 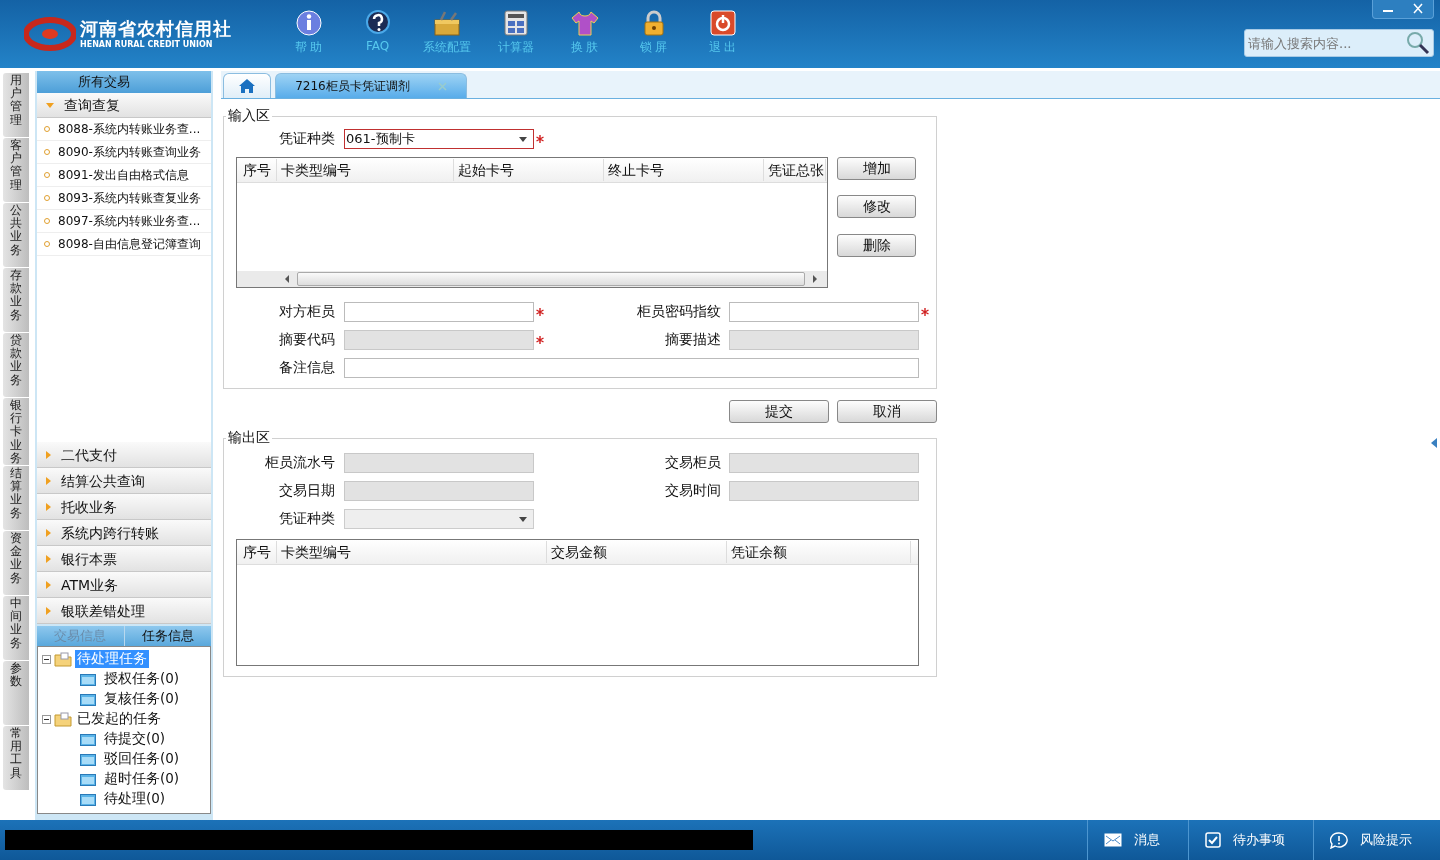 I want to click on speech-bubble-icon, so click(x=1339, y=840).